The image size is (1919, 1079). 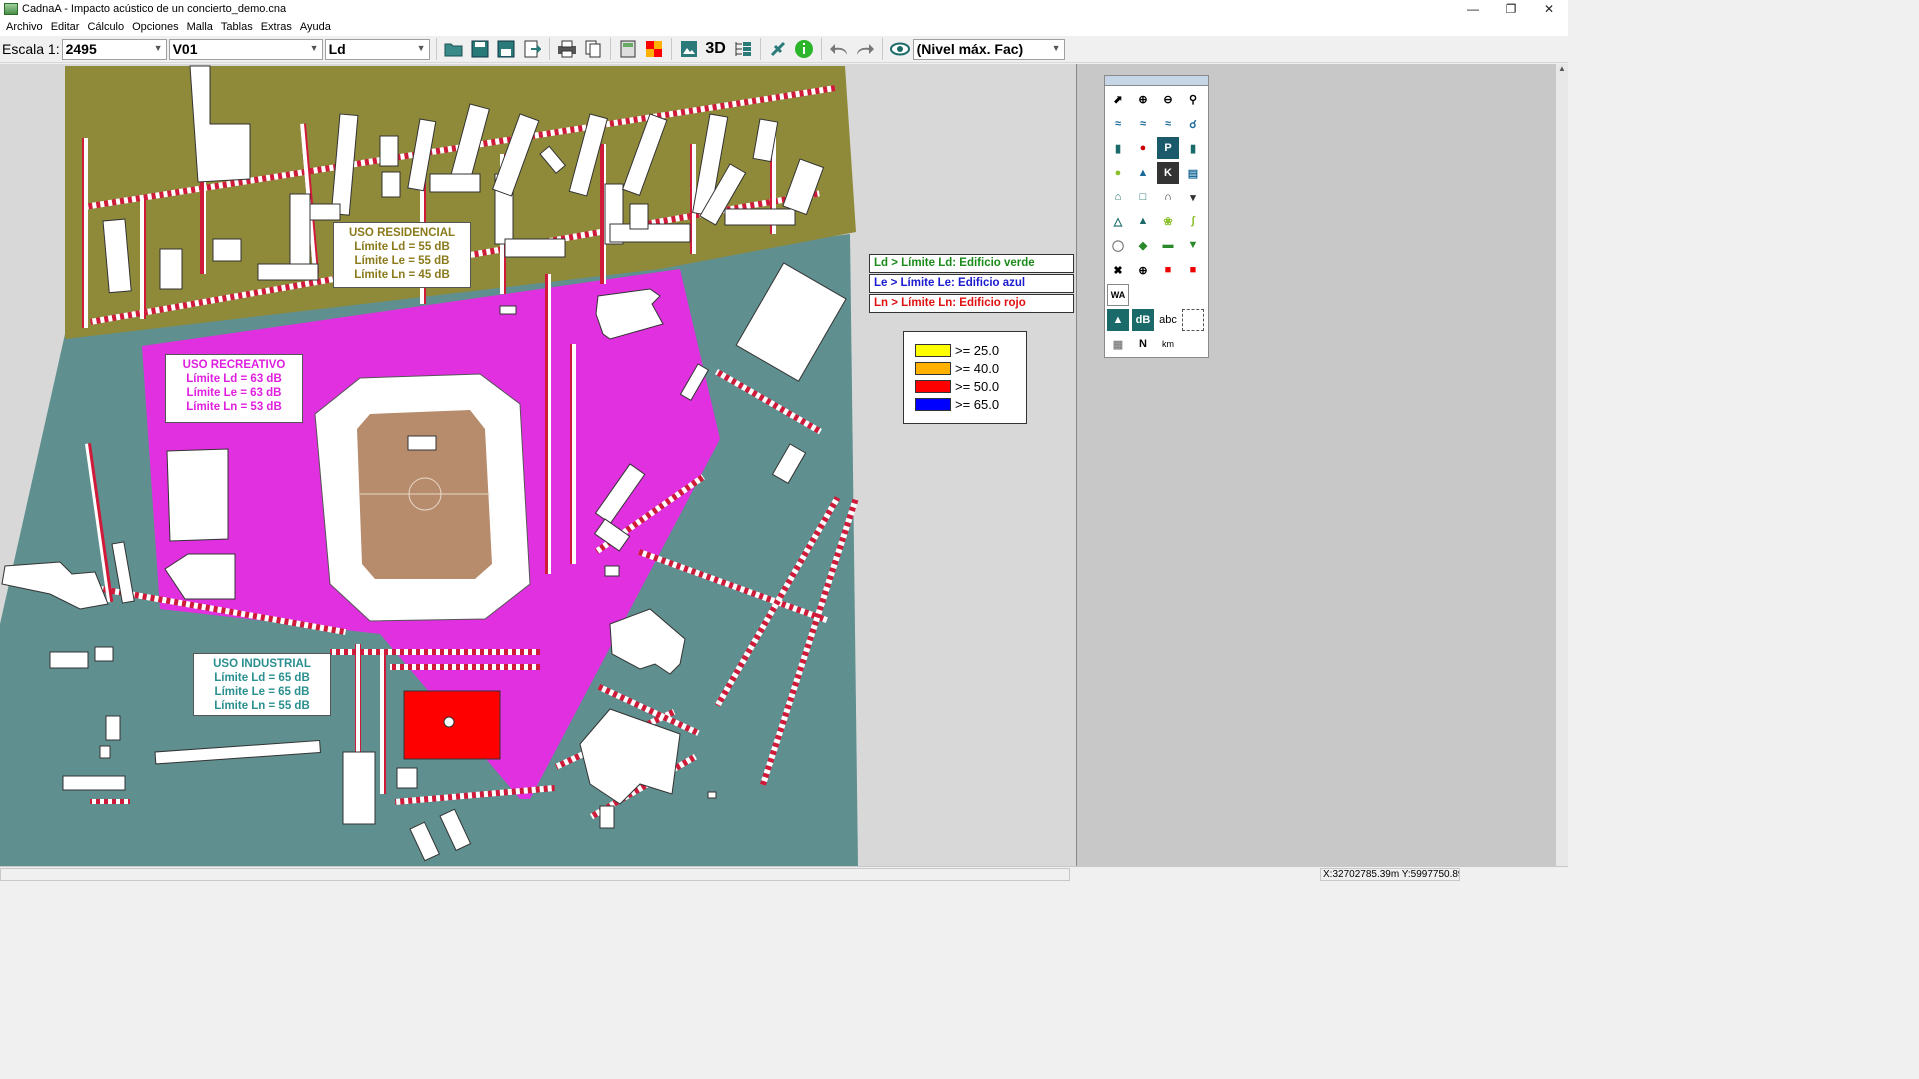 I want to click on print-icon, so click(x=567, y=49).